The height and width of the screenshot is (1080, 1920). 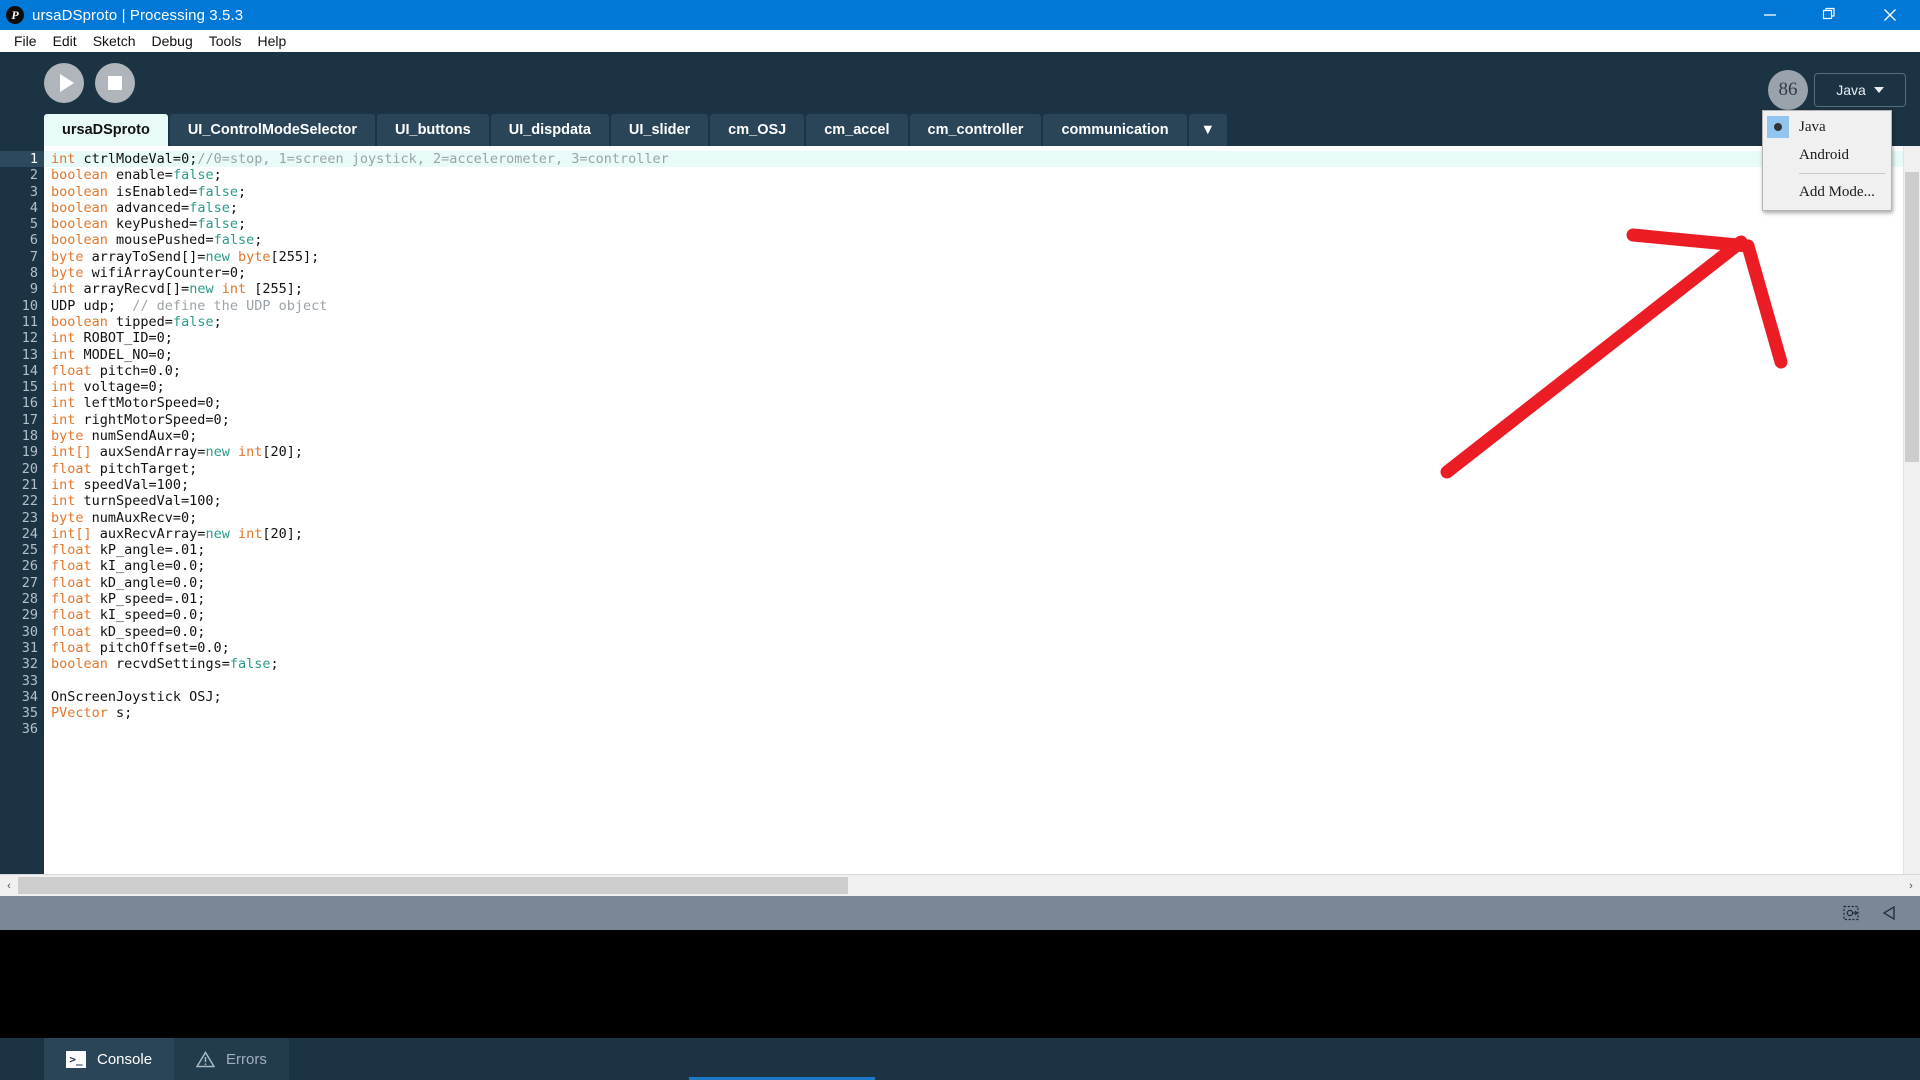 I want to click on code-line: boolean keyPushed=false;, so click(x=973, y=224).